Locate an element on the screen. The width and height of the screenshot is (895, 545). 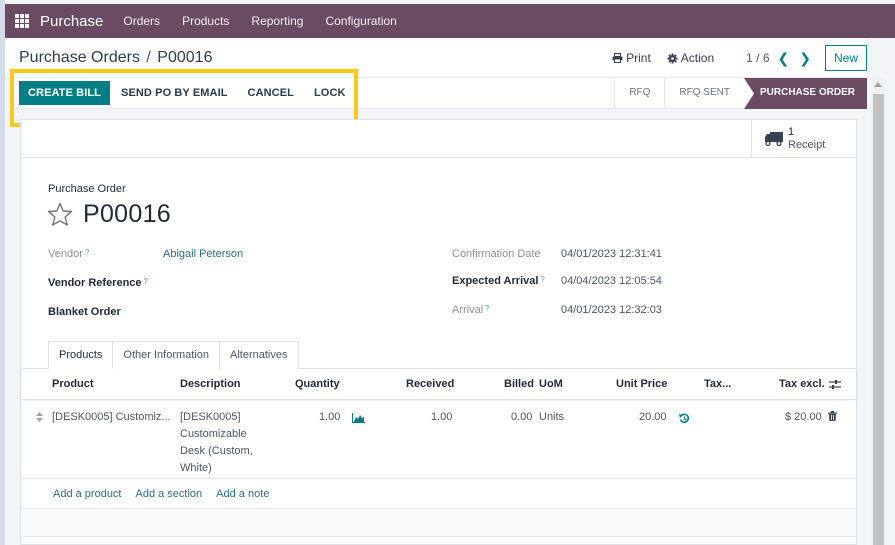
menu-products: Products is located at coordinates (205, 21).